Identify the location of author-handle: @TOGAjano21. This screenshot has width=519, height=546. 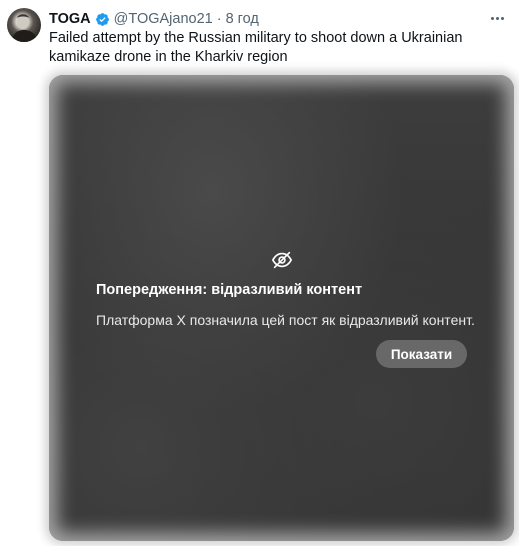
(163, 19).